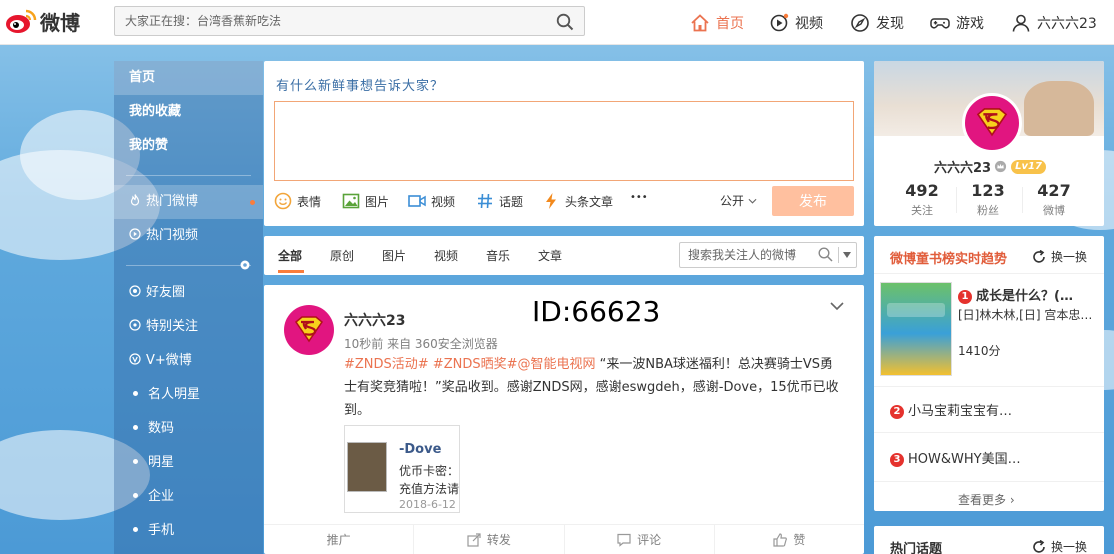 This screenshot has height=554, width=1114. I want to click on sidebar-item-home: 首页, so click(188, 78).